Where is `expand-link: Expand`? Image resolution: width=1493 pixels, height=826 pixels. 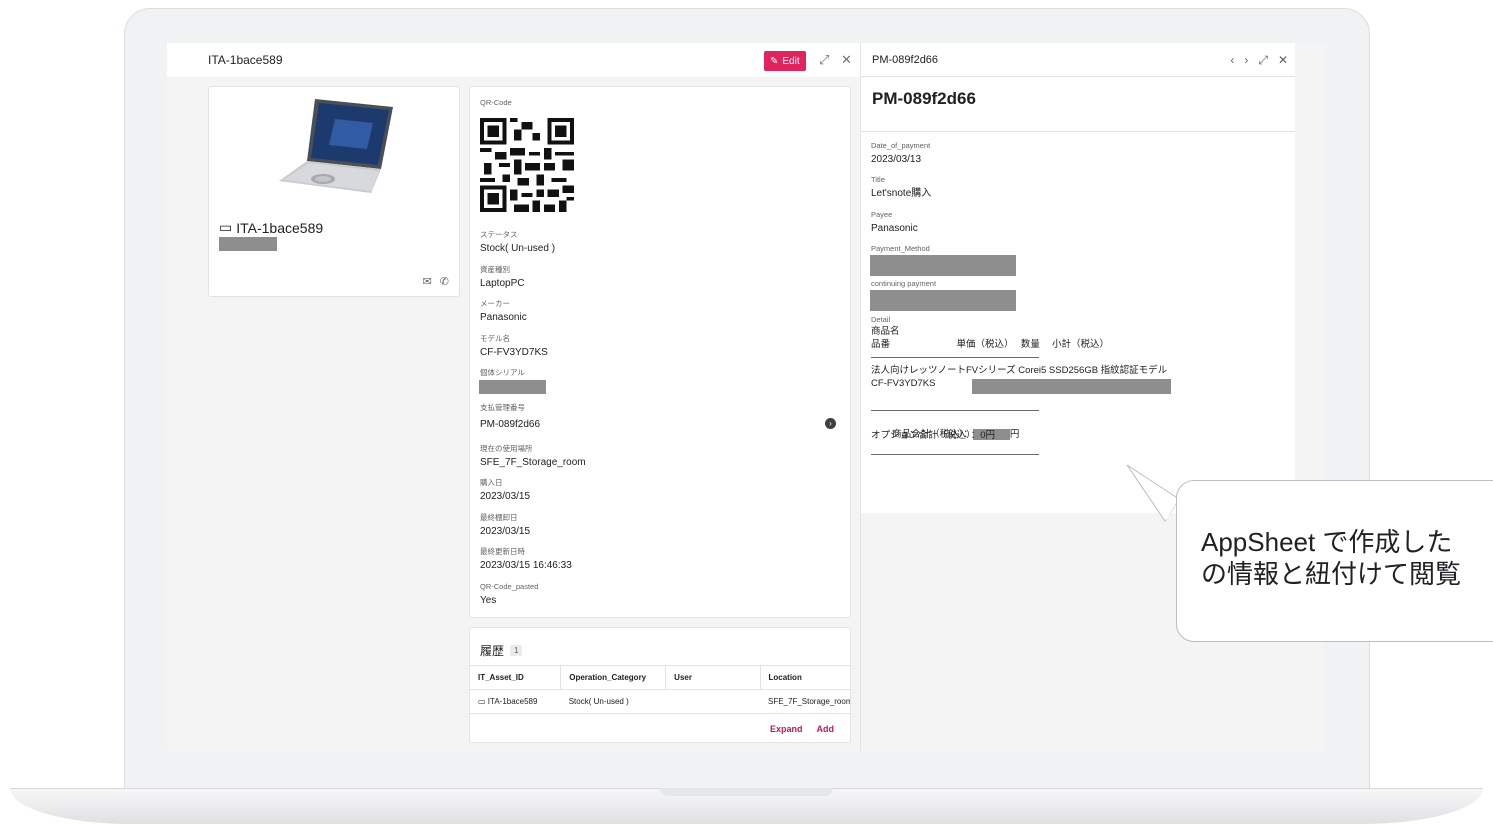
expand-link: Expand is located at coordinates (786, 729).